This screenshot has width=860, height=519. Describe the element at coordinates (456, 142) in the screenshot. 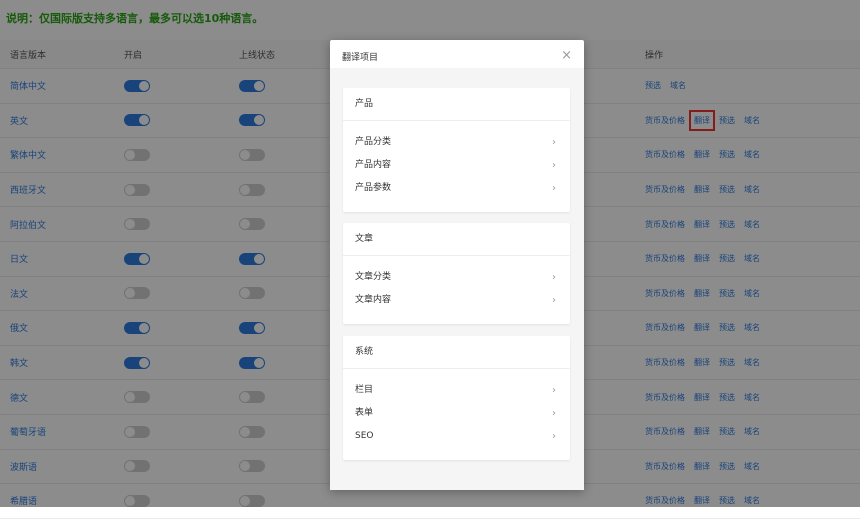

I see `menu-item-product-category: 产品分类 ›` at that location.